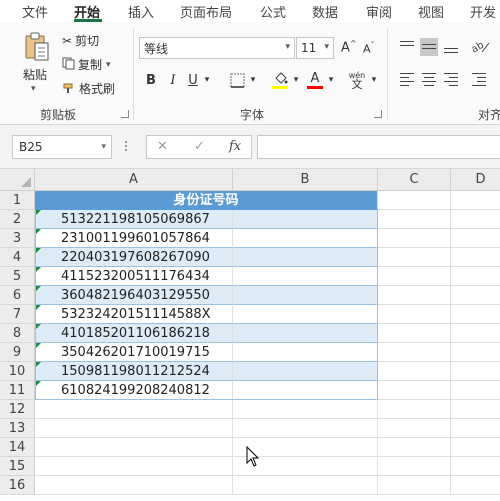 This screenshot has height=501, width=500. What do you see at coordinates (429, 79) in the screenshot?
I see `align-center-button` at bounding box center [429, 79].